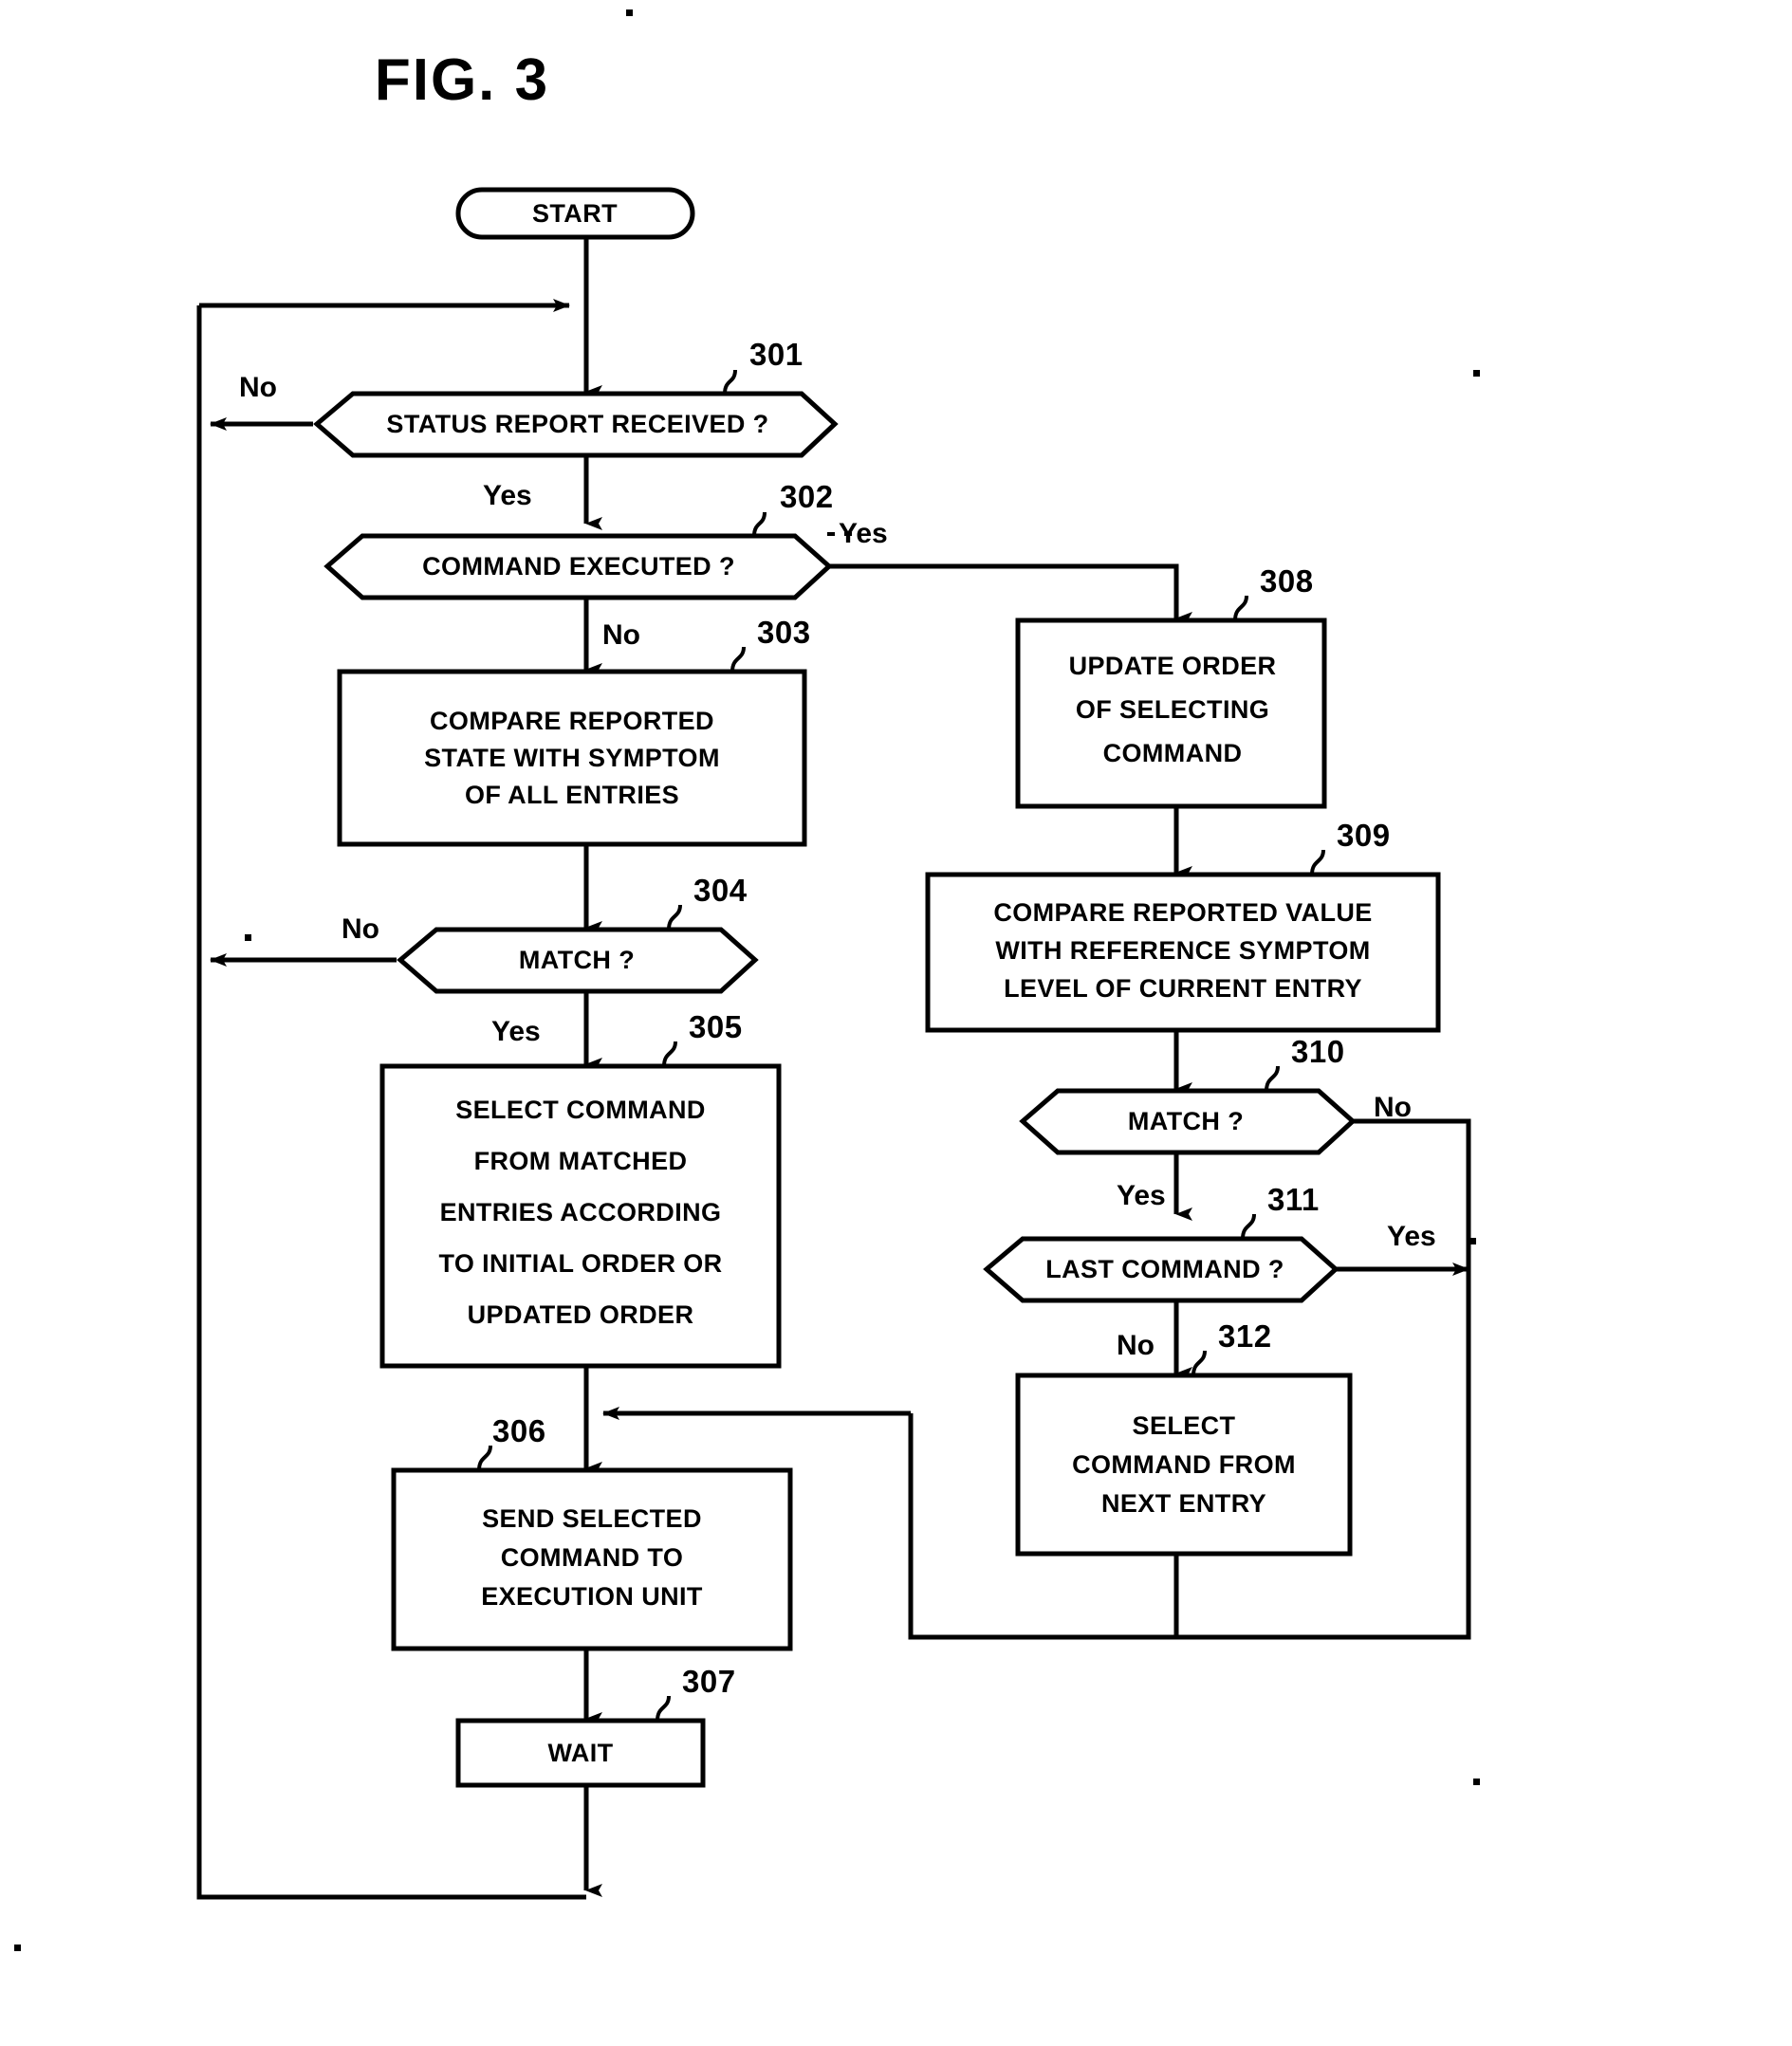  What do you see at coordinates (519, 1430) in the screenshot?
I see `ref-306: 306` at bounding box center [519, 1430].